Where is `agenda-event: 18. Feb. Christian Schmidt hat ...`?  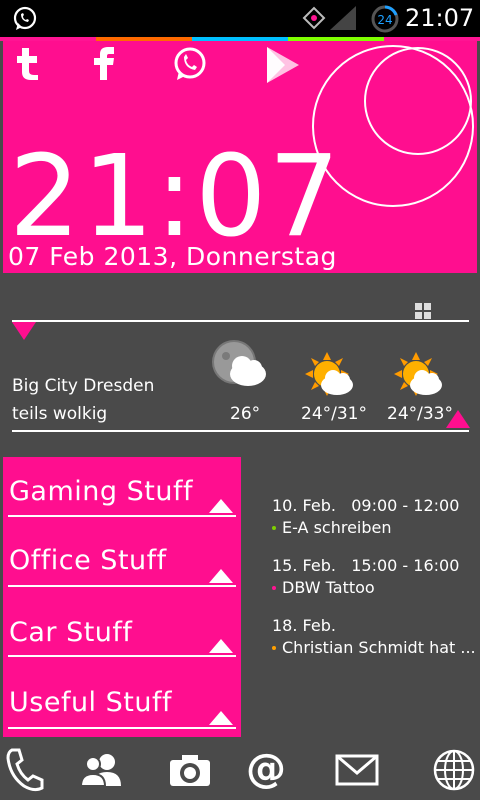 agenda-event: 18. Feb. Christian Schmidt hat ... is located at coordinates (374, 636).